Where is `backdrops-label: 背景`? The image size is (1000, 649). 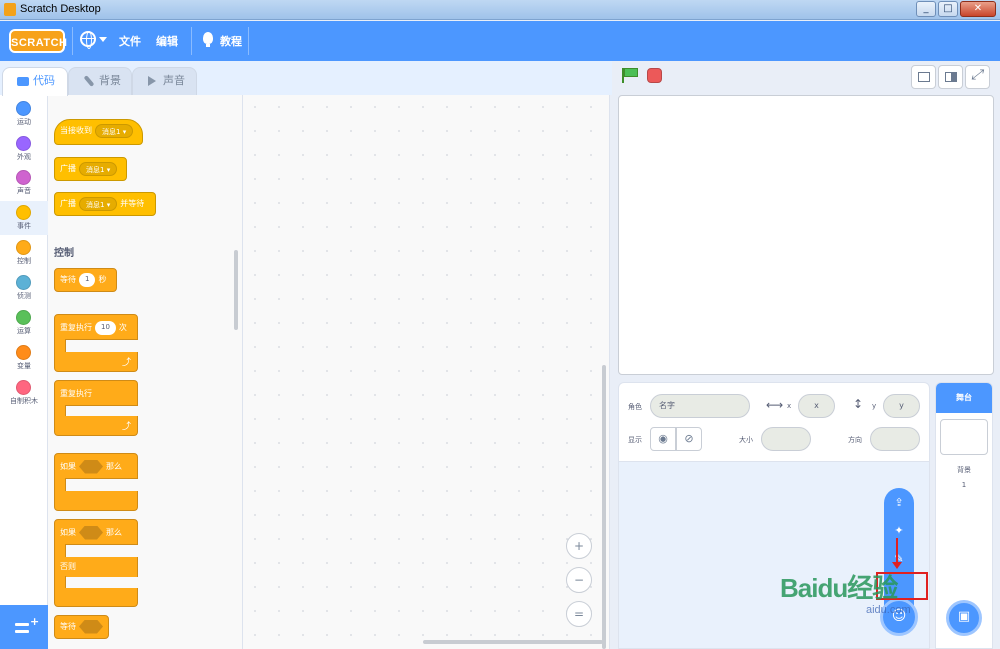
backdrops-label: 背景 is located at coordinates (964, 470).